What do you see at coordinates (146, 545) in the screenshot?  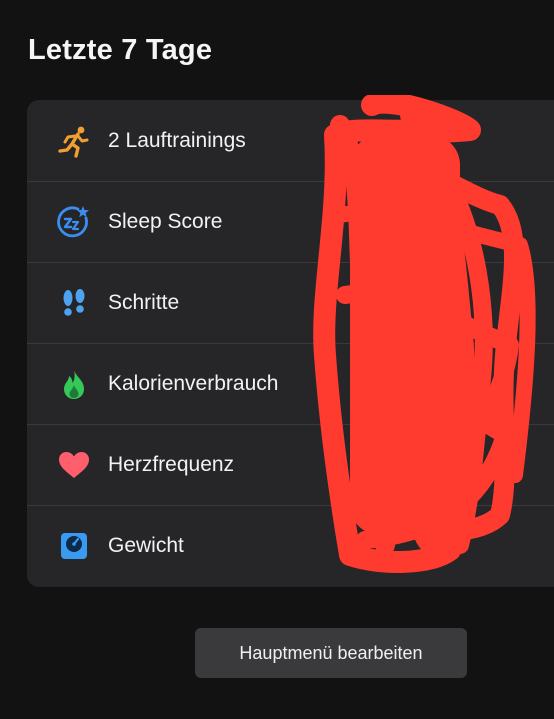 I see `row-label: Gewicht` at bounding box center [146, 545].